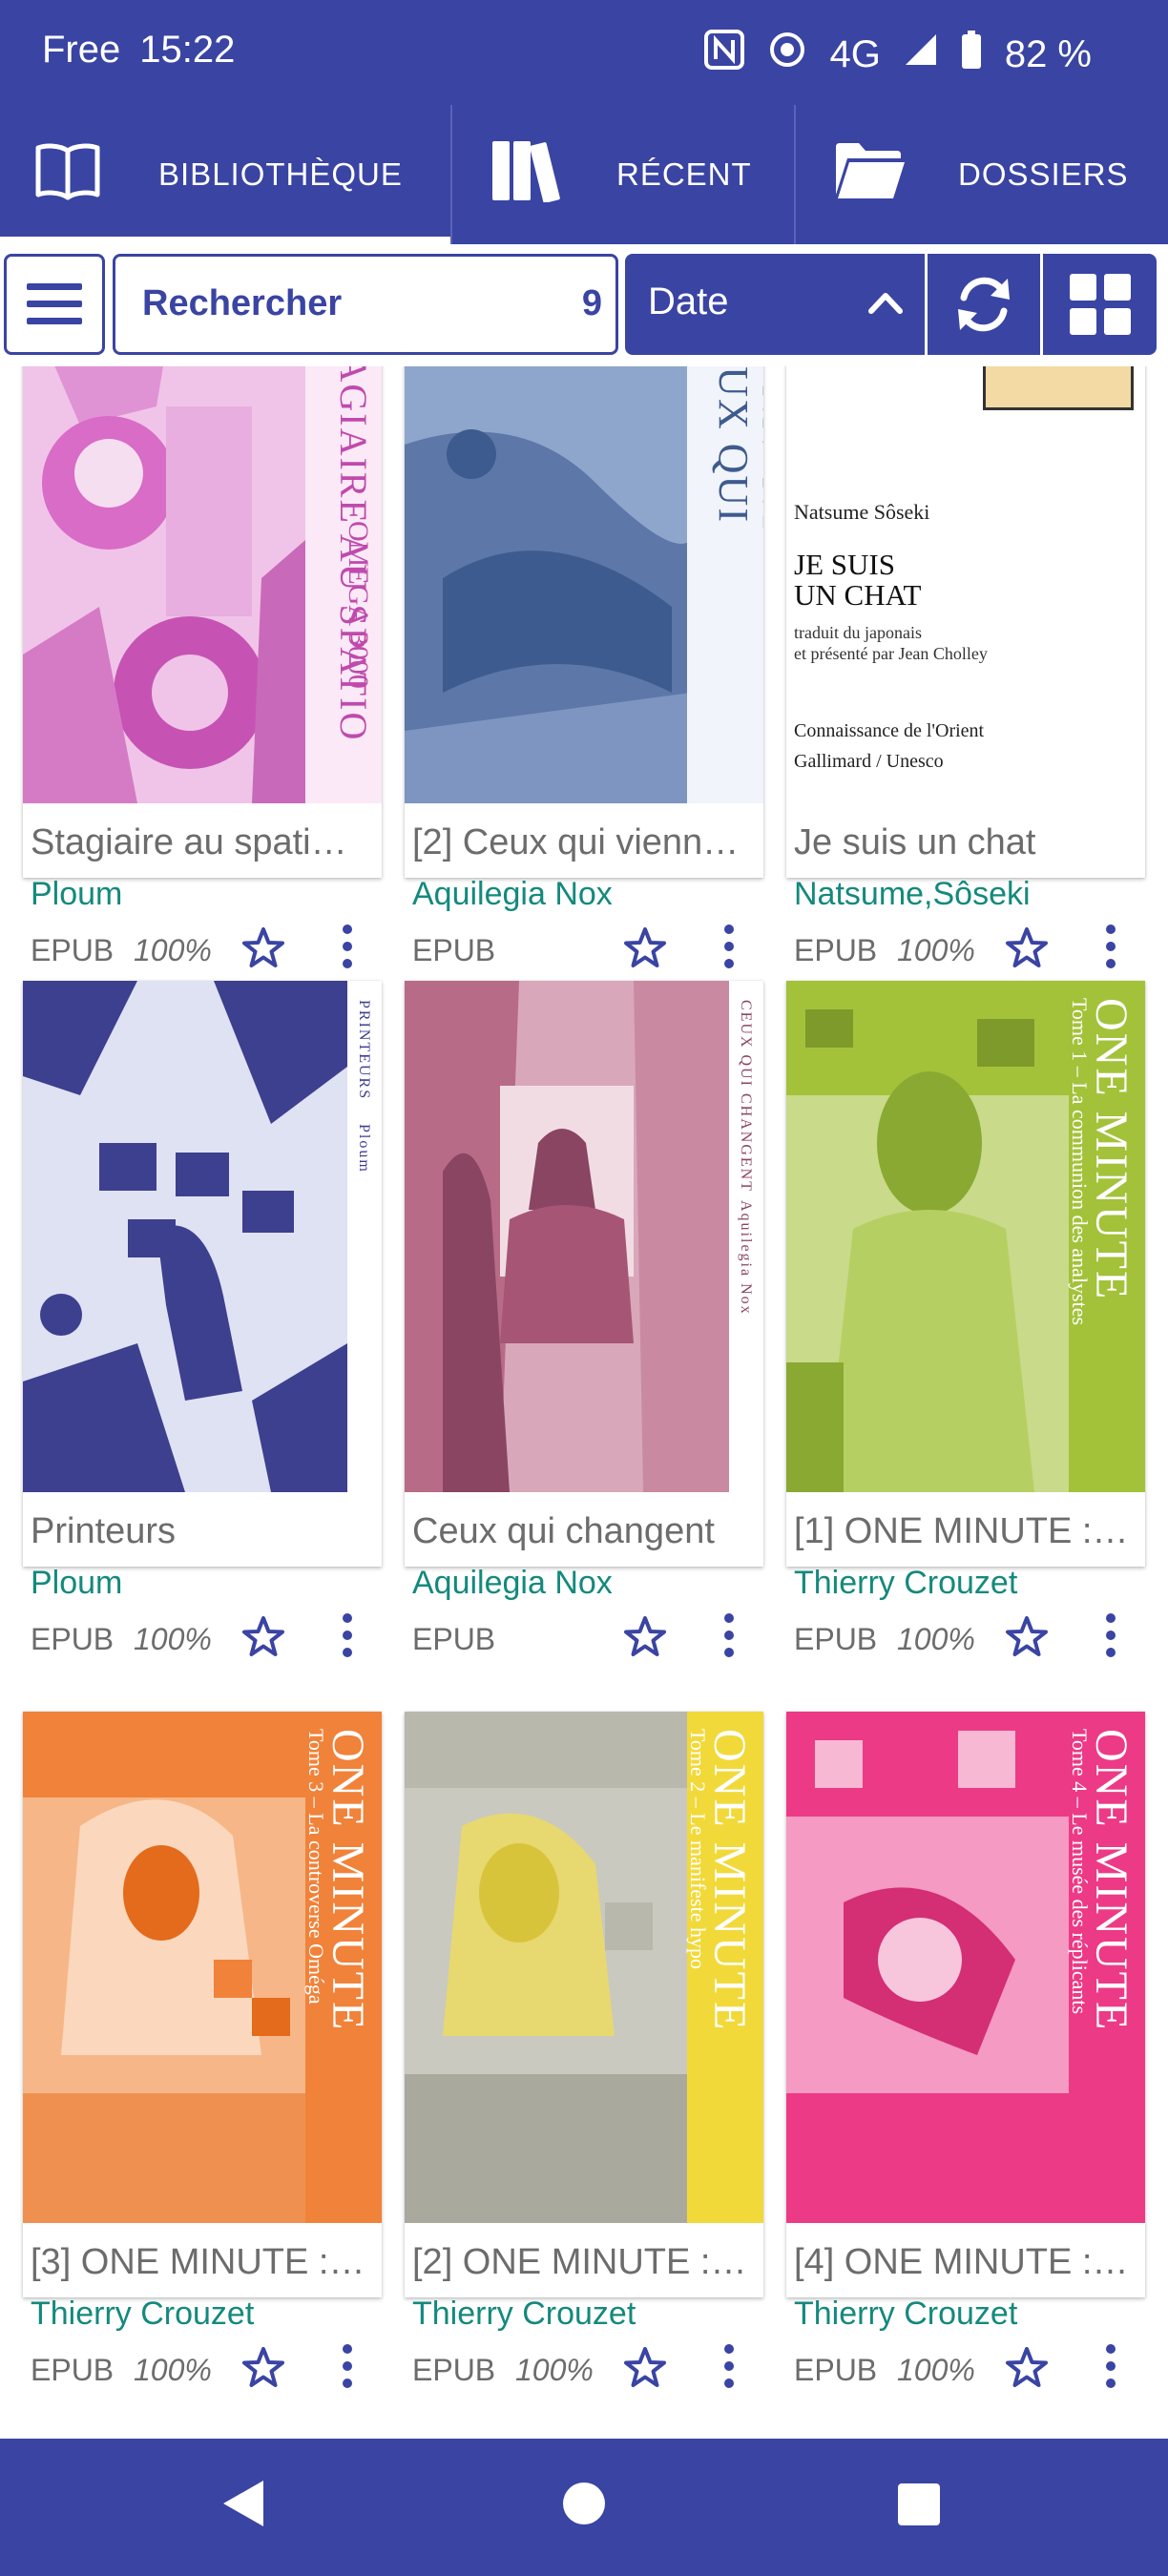  I want to click on book-title: Ceux qui changent, so click(563, 1531).